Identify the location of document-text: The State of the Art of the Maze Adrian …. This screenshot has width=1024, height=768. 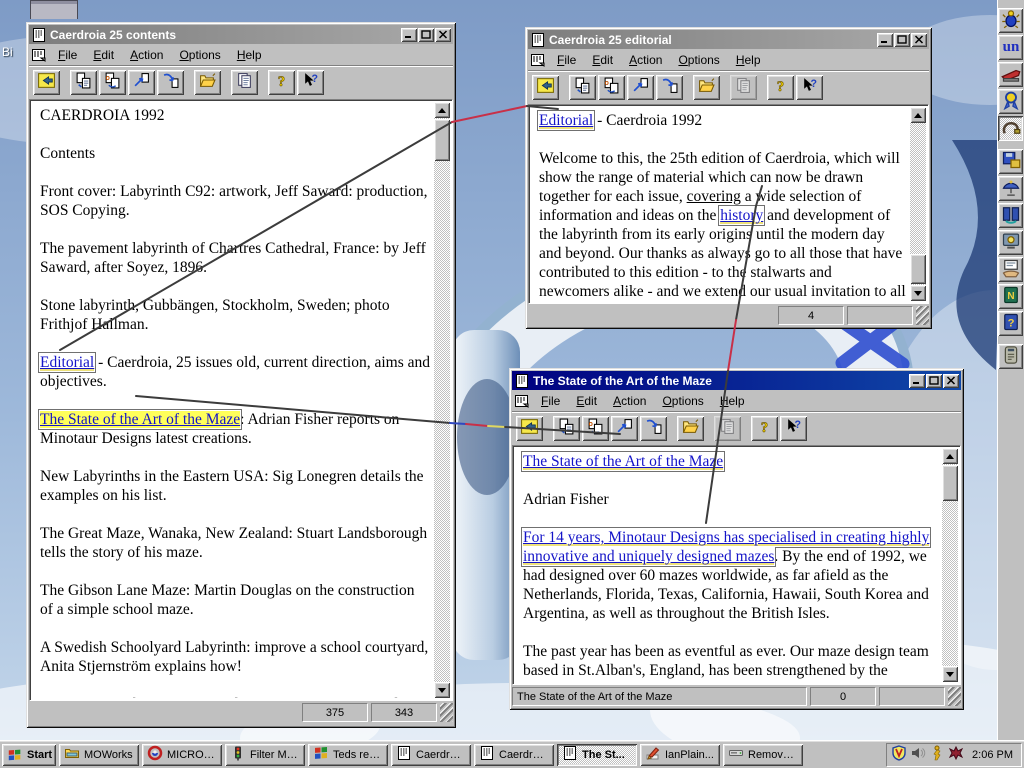
(728, 565).